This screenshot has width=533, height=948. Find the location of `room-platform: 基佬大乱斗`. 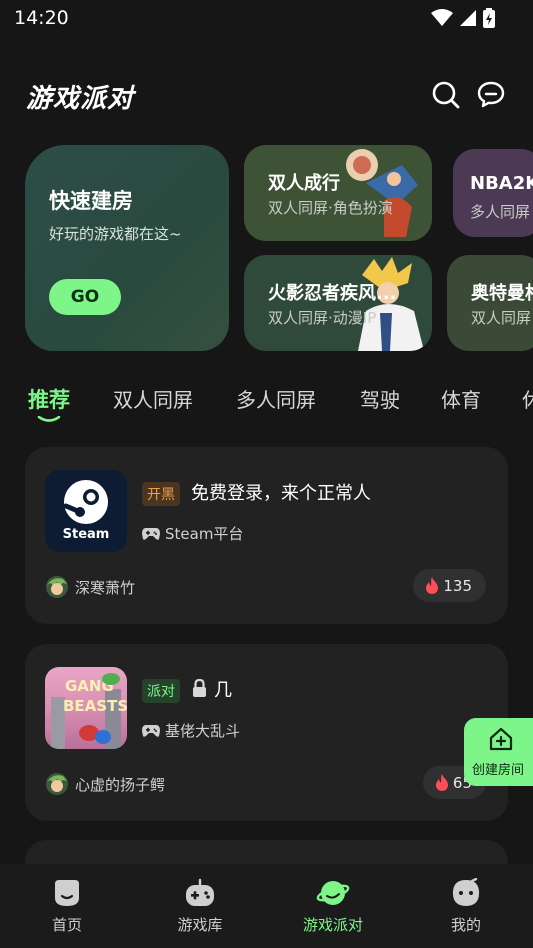

room-platform: 基佬大乱斗 is located at coordinates (191, 730).